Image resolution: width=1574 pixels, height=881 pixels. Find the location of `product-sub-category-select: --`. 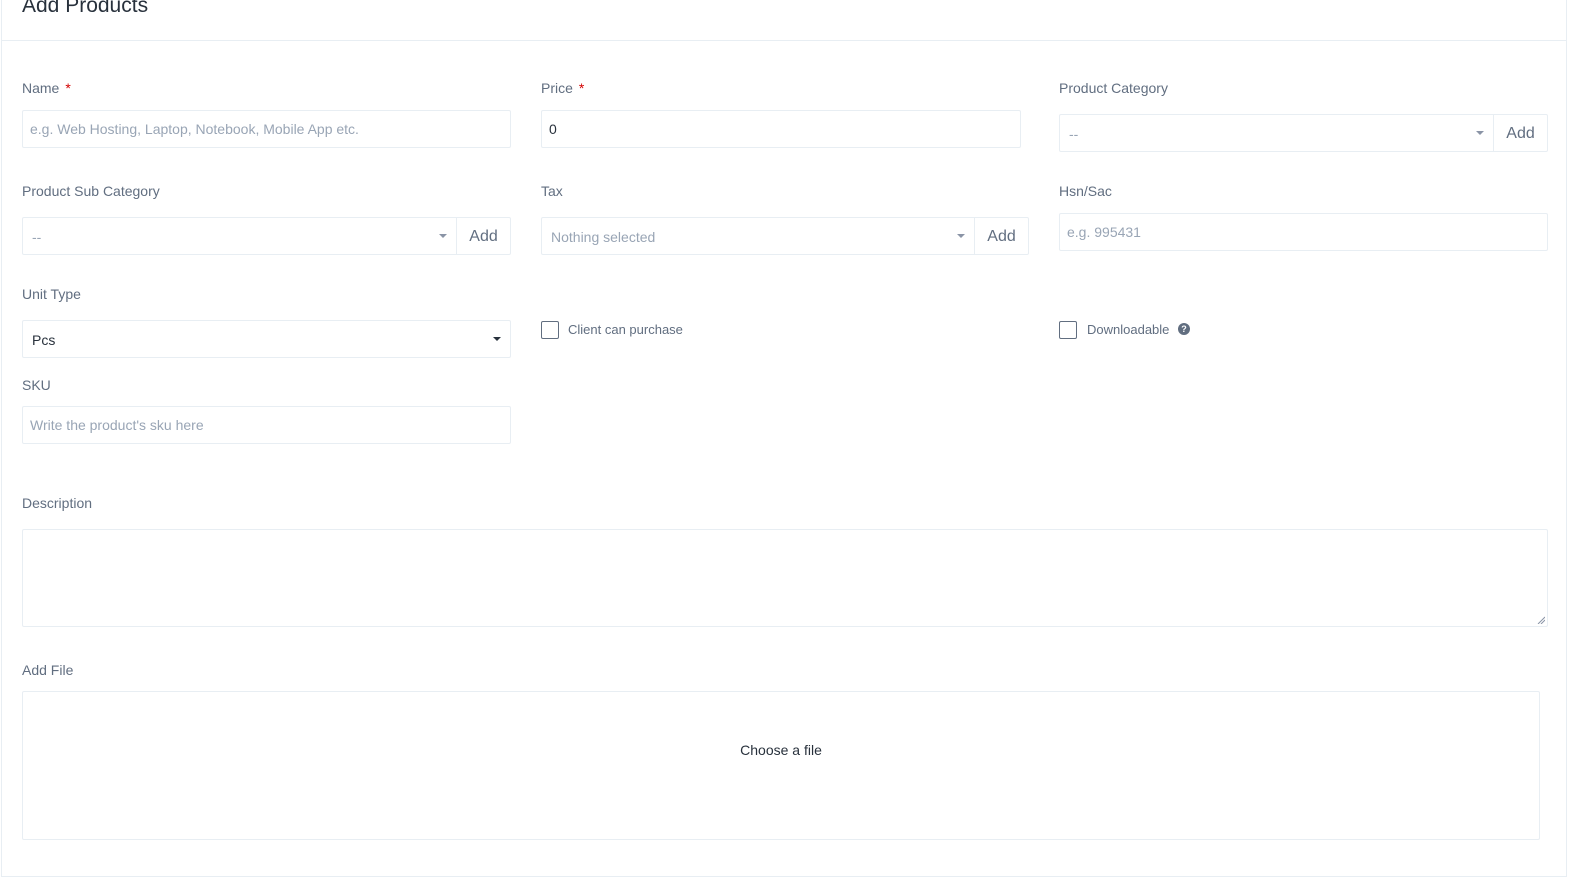

product-sub-category-select: -- is located at coordinates (239, 236).